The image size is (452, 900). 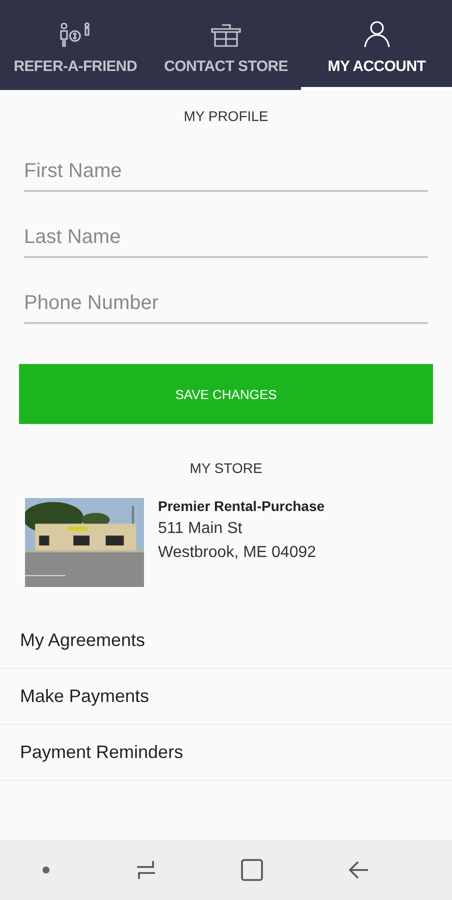 I want to click on store-name: Premier Rental-Purchase, so click(x=241, y=506).